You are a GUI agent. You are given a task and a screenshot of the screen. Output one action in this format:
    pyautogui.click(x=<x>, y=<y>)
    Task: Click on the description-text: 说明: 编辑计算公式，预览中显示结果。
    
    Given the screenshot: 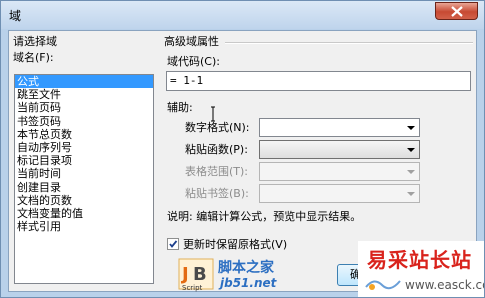 What is the action you would take?
    pyautogui.click(x=264, y=216)
    